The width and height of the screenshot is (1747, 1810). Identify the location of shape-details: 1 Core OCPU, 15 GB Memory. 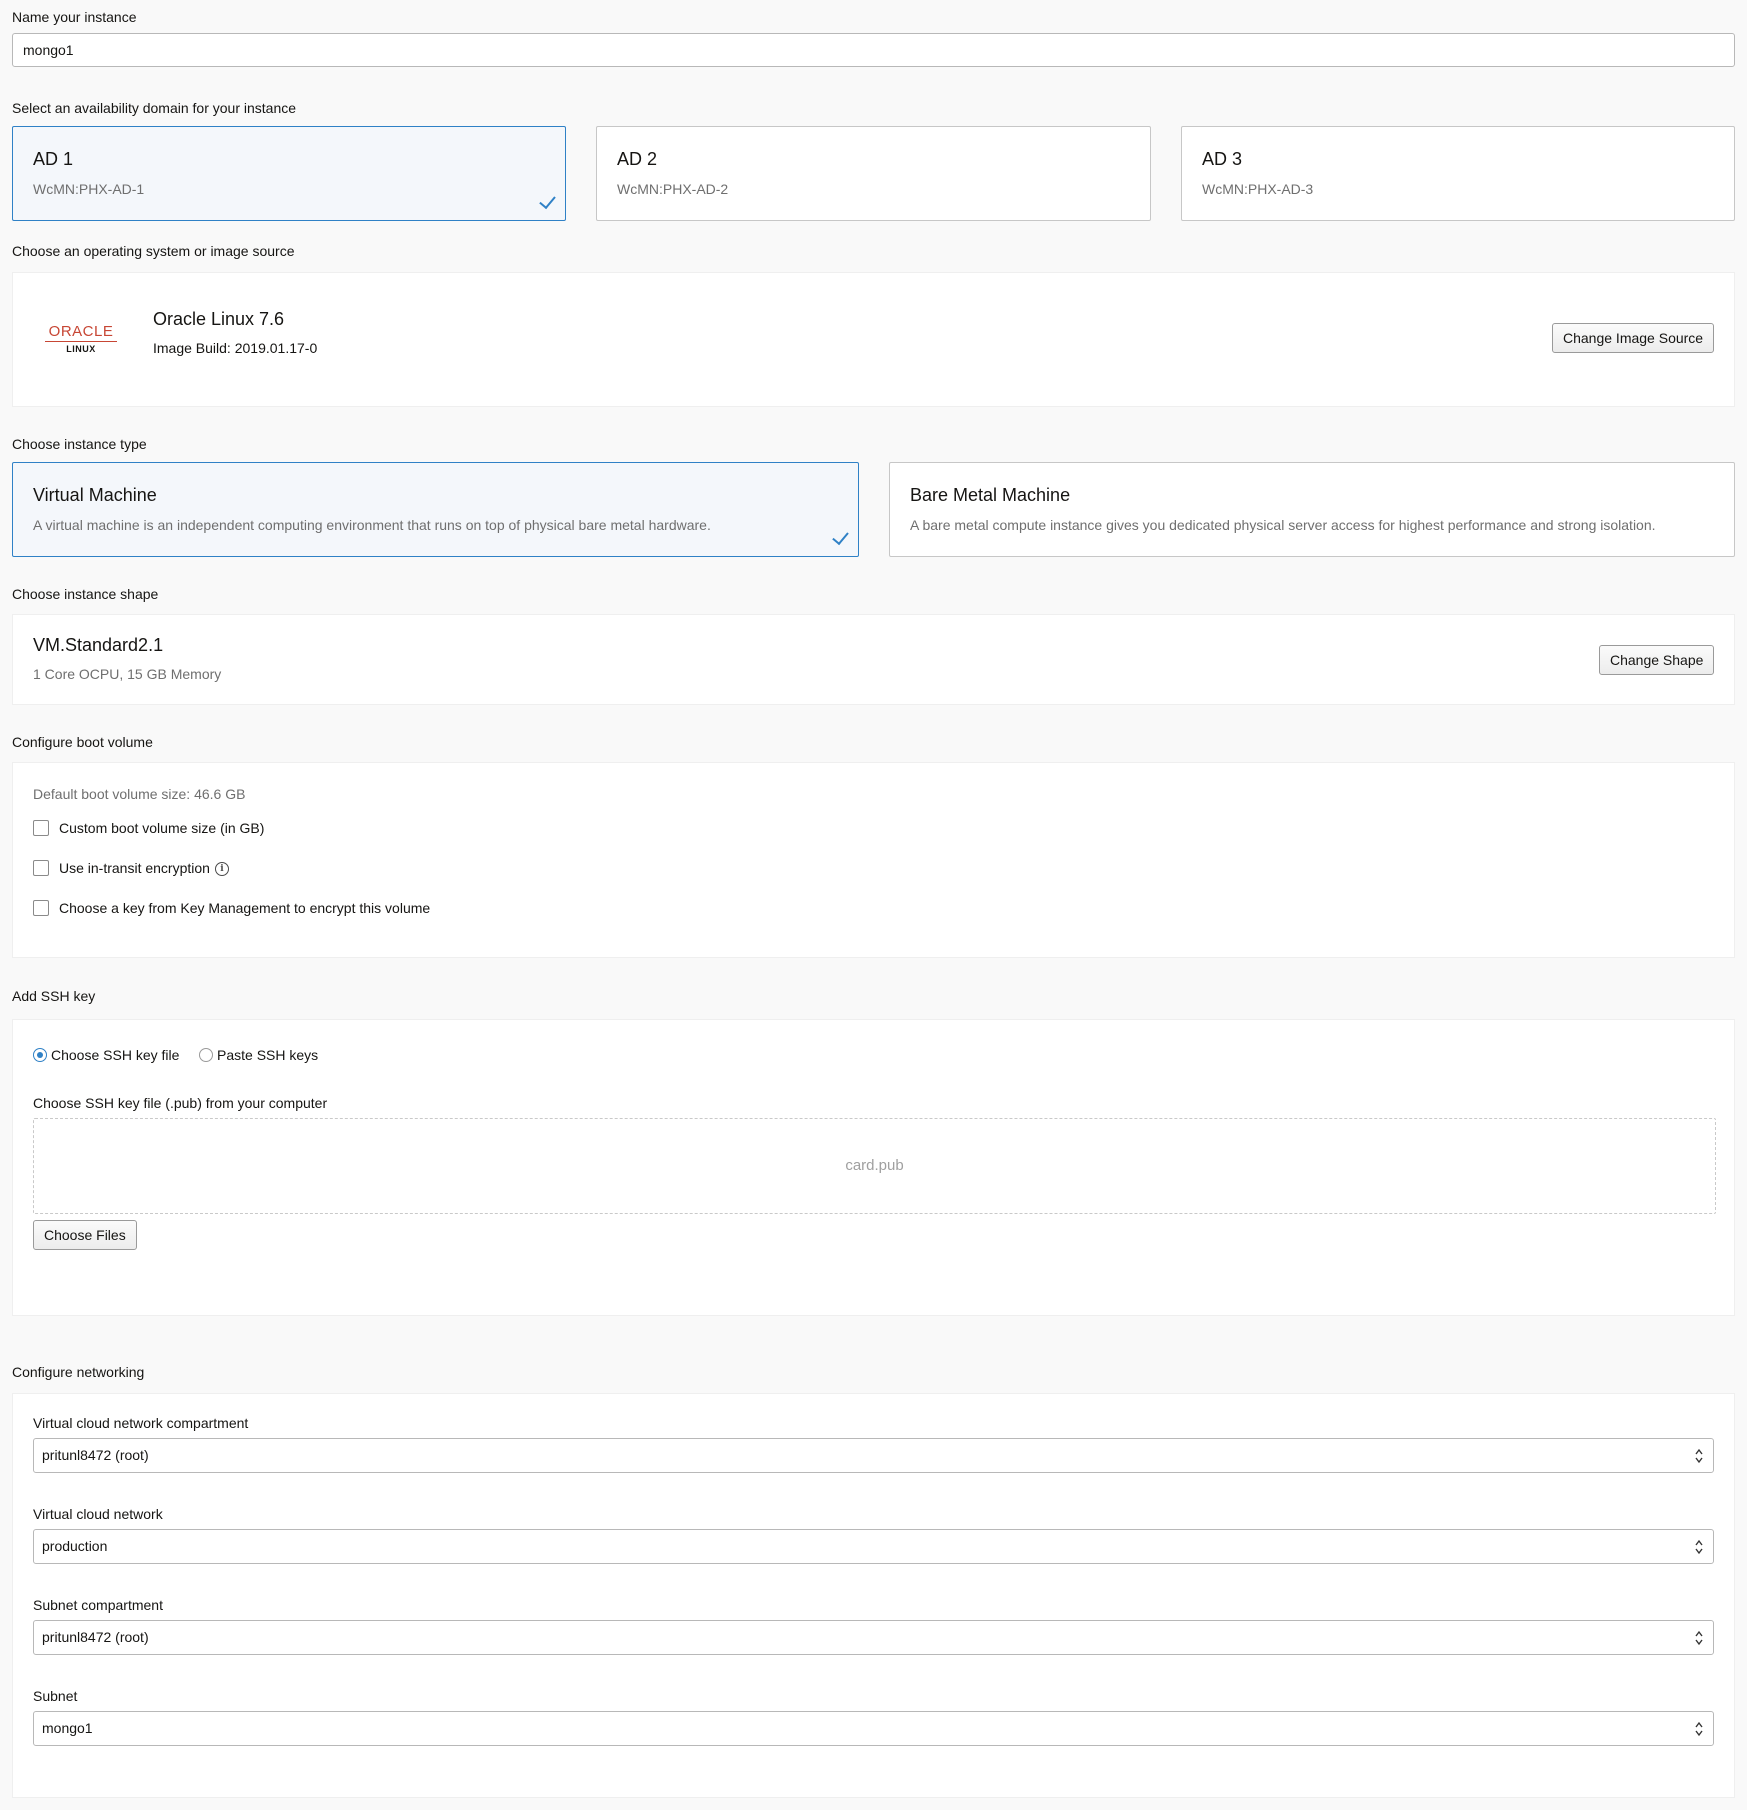
(127, 674).